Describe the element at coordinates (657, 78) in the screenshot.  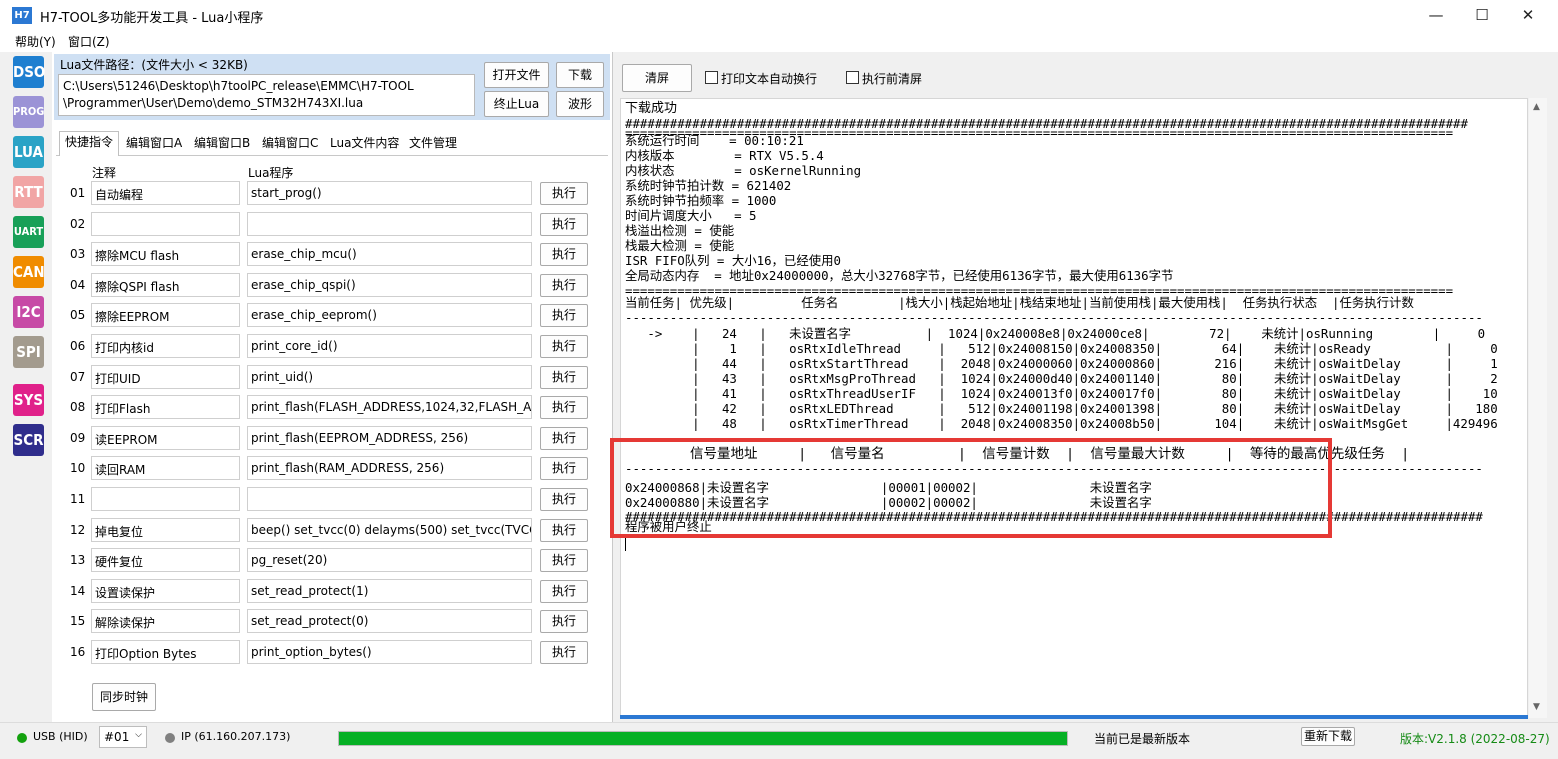
I see `clear-screen-button: 清屏` at that location.